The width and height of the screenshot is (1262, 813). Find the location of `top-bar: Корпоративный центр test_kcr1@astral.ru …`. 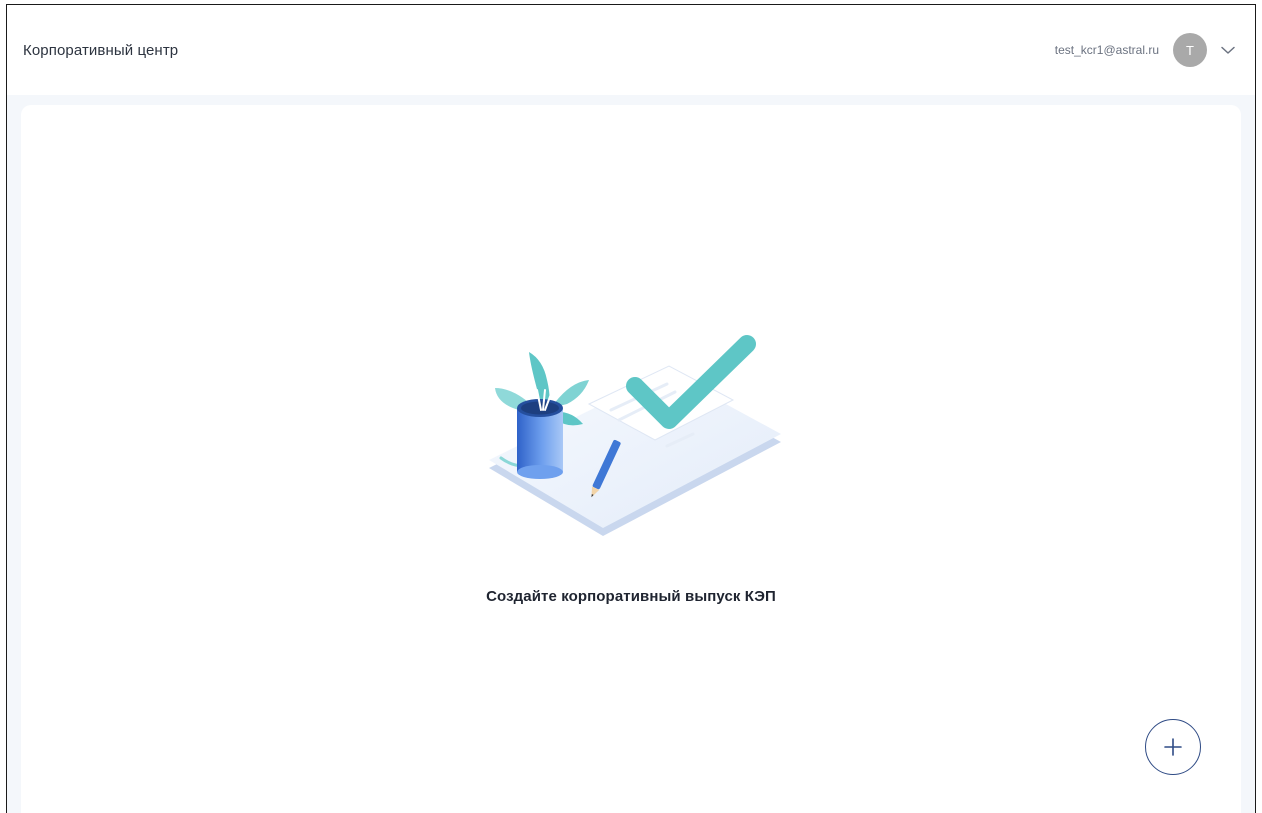

top-bar: Корпоративный центр test_kcr1@astral.ru … is located at coordinates (631, 50).